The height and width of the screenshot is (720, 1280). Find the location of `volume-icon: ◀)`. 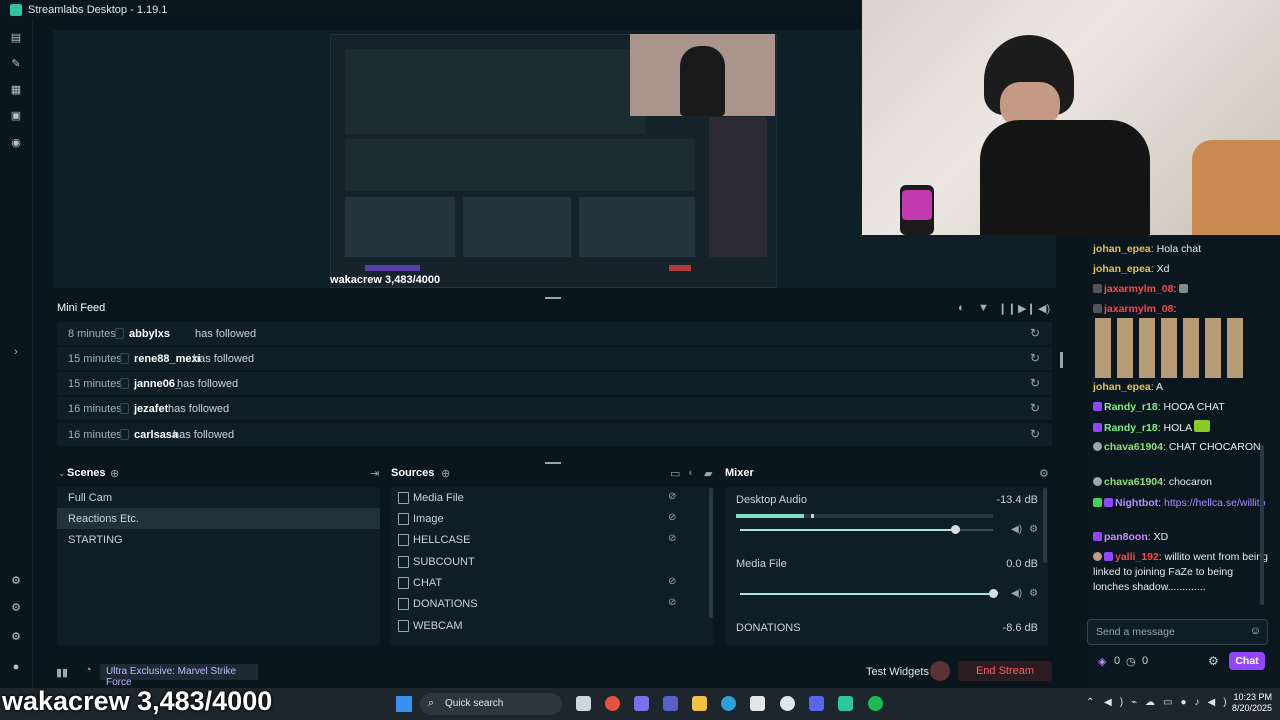

volume-icon: ◀) is located at coordinates (1044, 308).